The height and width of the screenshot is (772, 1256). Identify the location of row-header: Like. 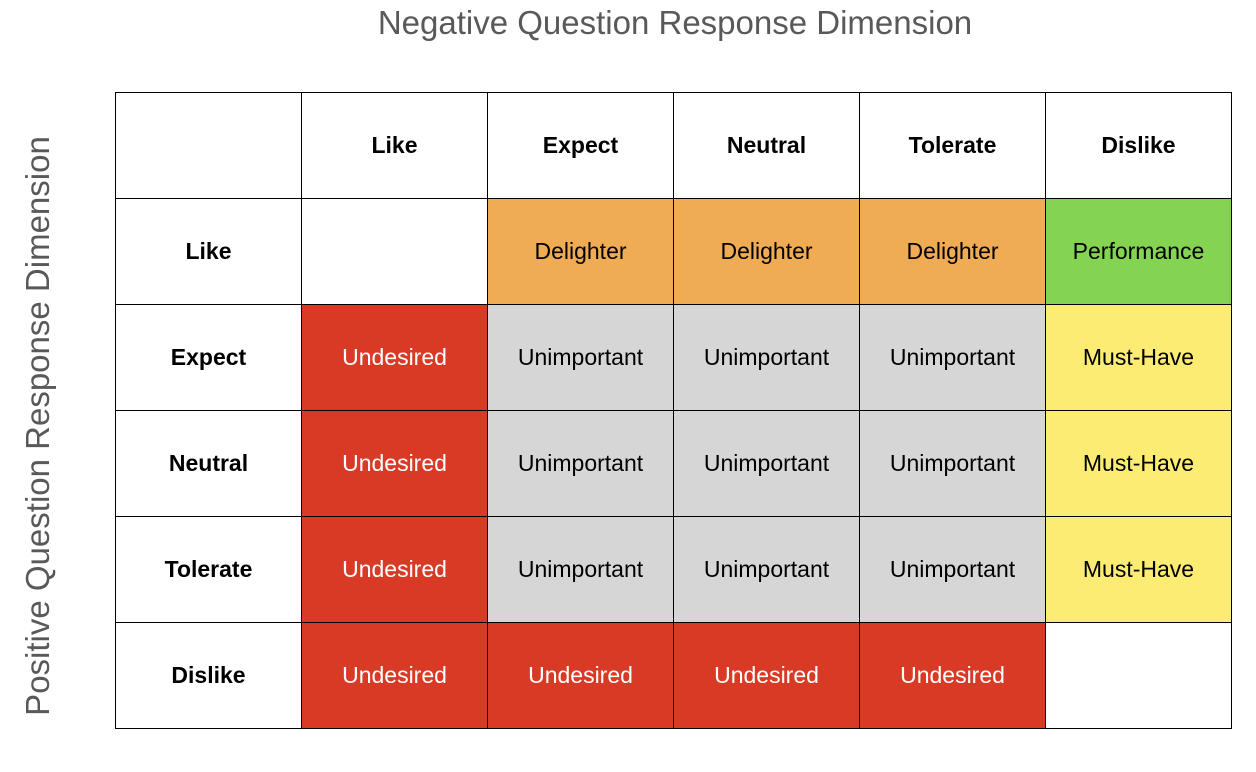
(208, 251).